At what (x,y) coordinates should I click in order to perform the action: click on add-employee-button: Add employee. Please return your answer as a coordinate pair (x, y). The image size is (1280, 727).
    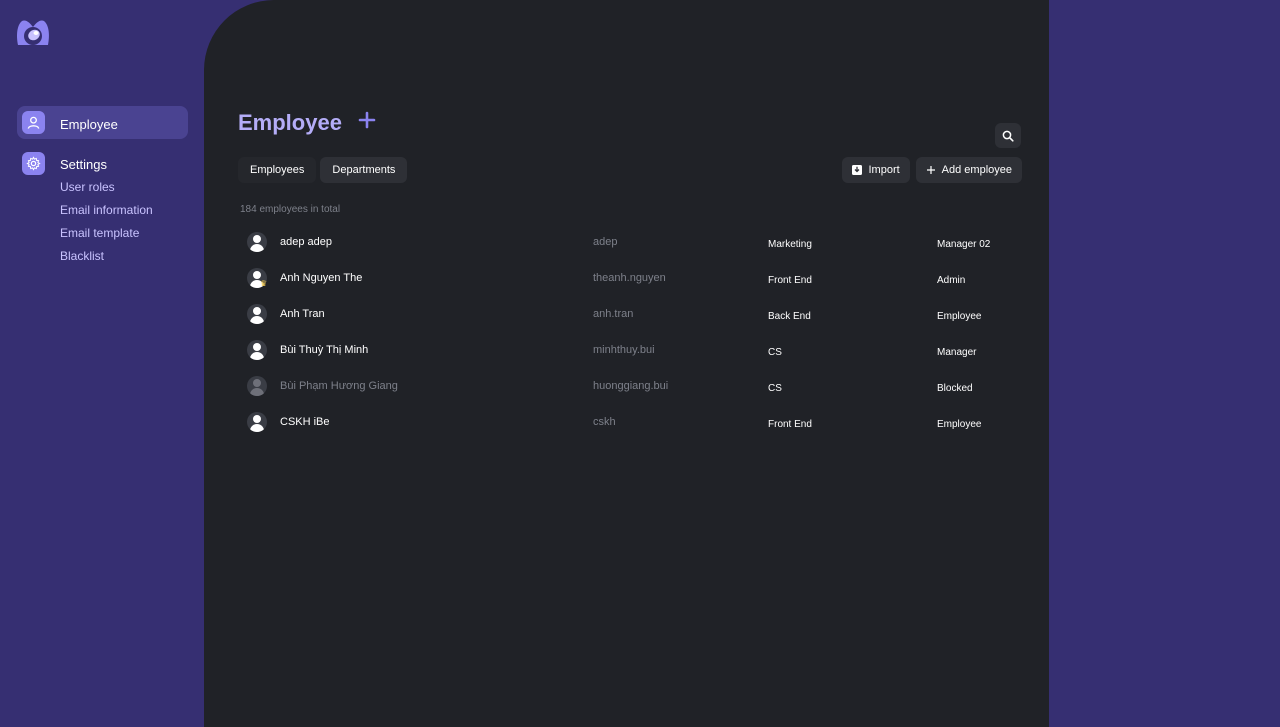
    Looking at the image, I should click on (968, 170).